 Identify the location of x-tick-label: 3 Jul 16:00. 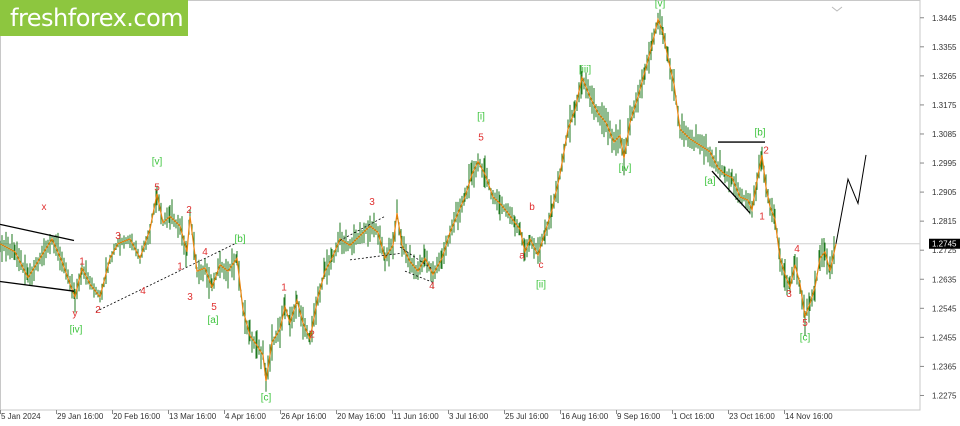
(469, 416).